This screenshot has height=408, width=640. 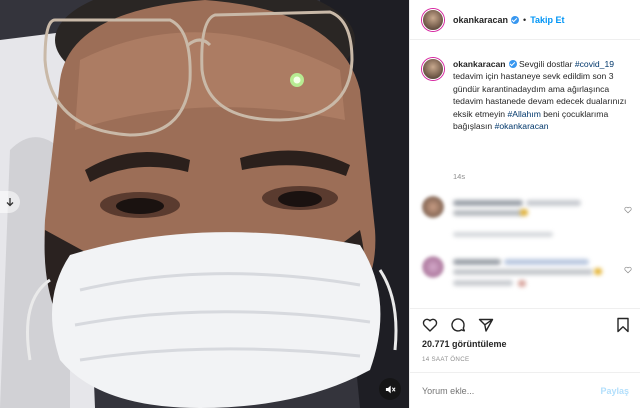 I want to click on bookmark-icon, so click(x=623, y=325).